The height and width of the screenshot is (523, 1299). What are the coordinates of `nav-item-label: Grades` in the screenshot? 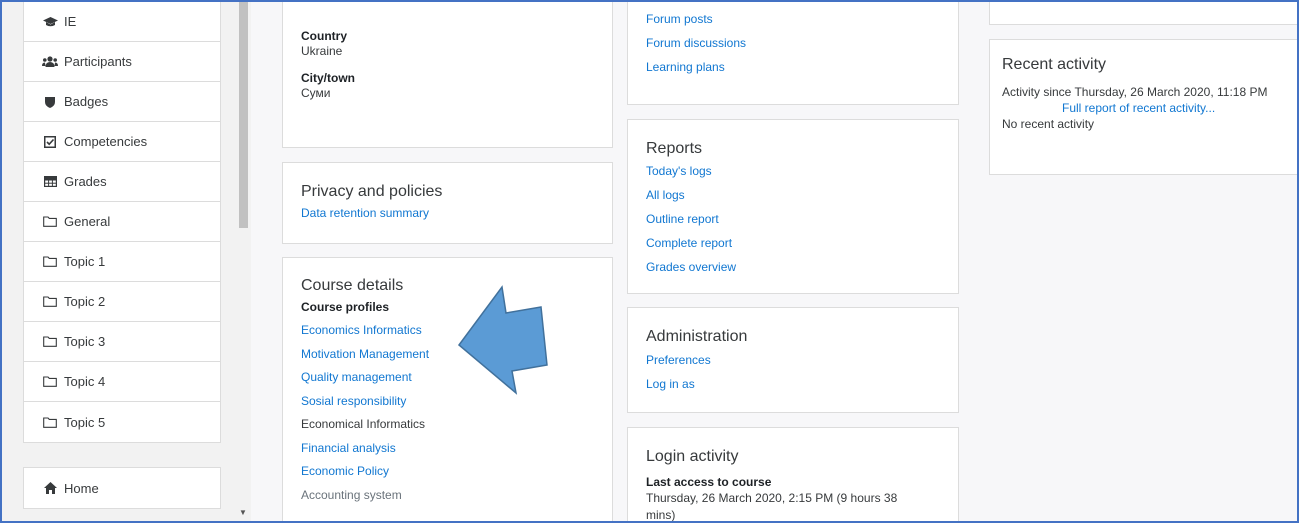 It's located at (85, 181).